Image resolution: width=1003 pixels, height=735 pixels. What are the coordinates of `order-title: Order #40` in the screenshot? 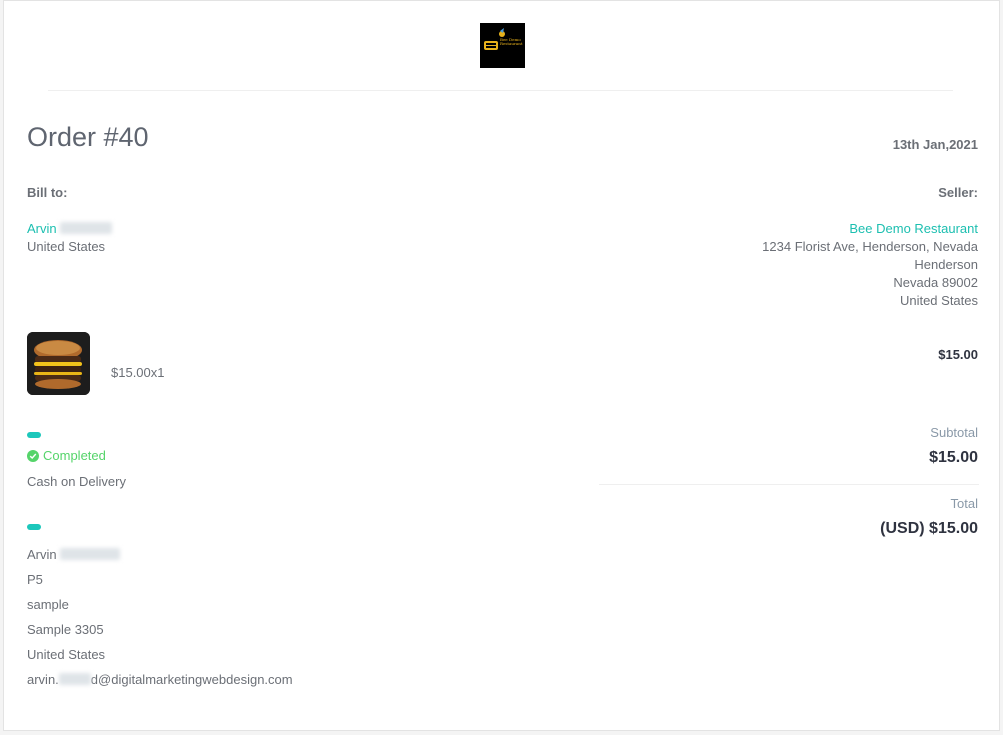 It's located at (88, 137).